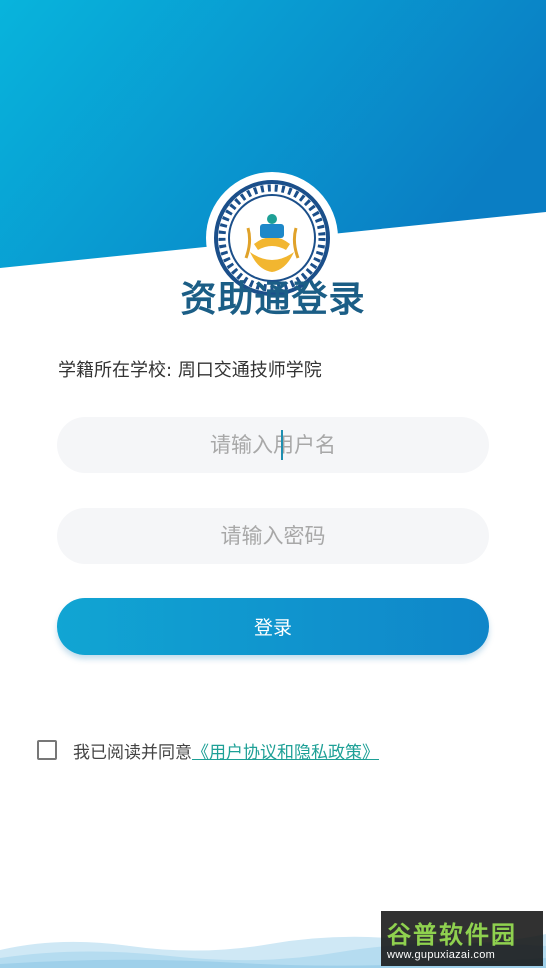  I want to click on page-title: 资助通登录, so click(273, 299).